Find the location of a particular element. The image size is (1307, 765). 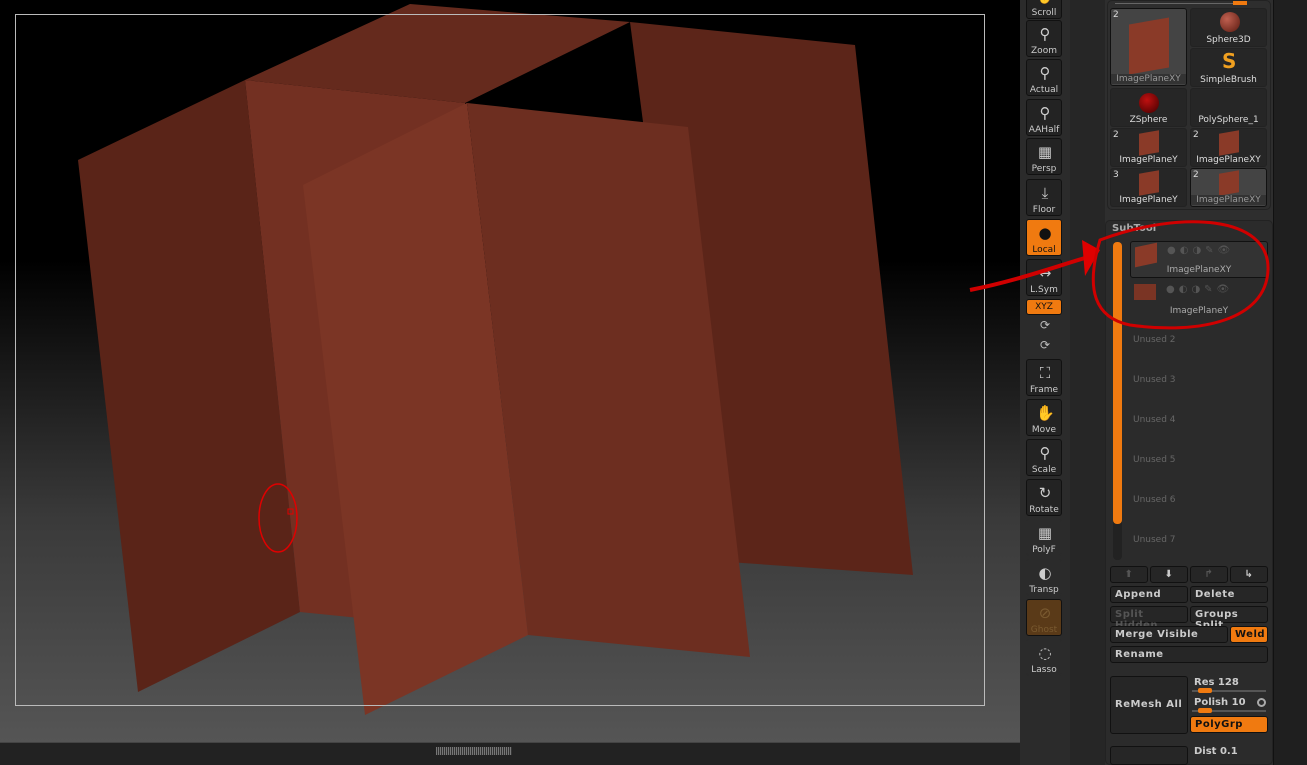

scroll-button: ✋Scroll is located at coordinates (1044, 9).